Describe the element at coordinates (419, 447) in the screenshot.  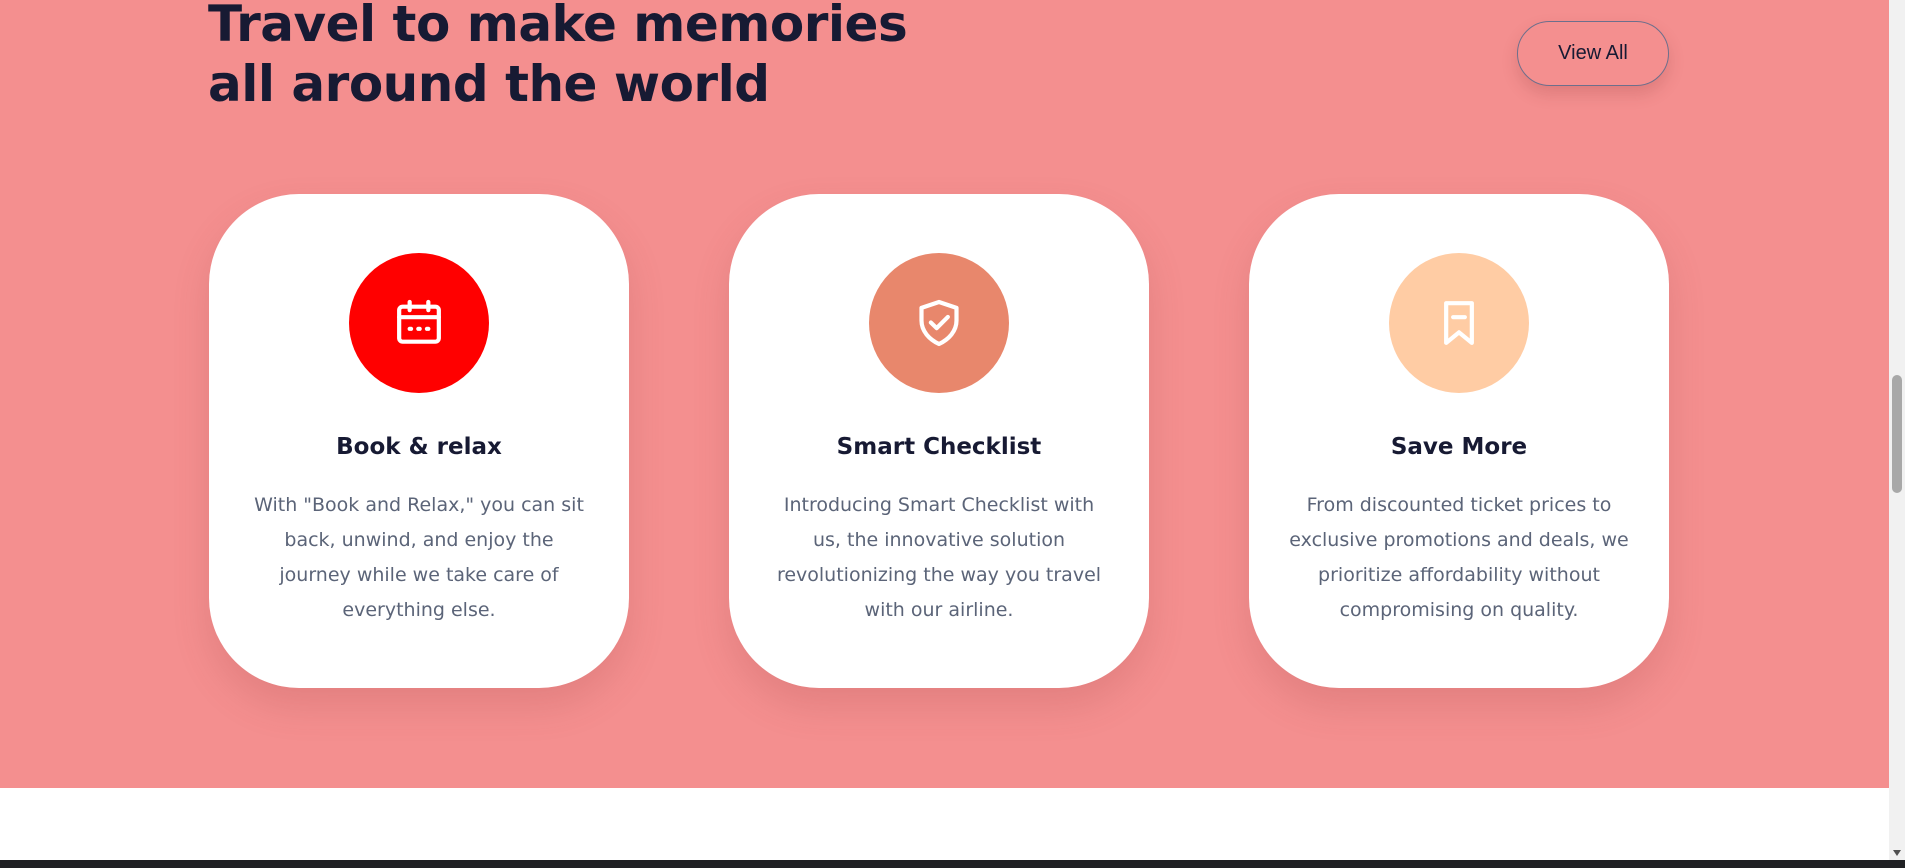
I see `card-title: Book & relax` at that location.